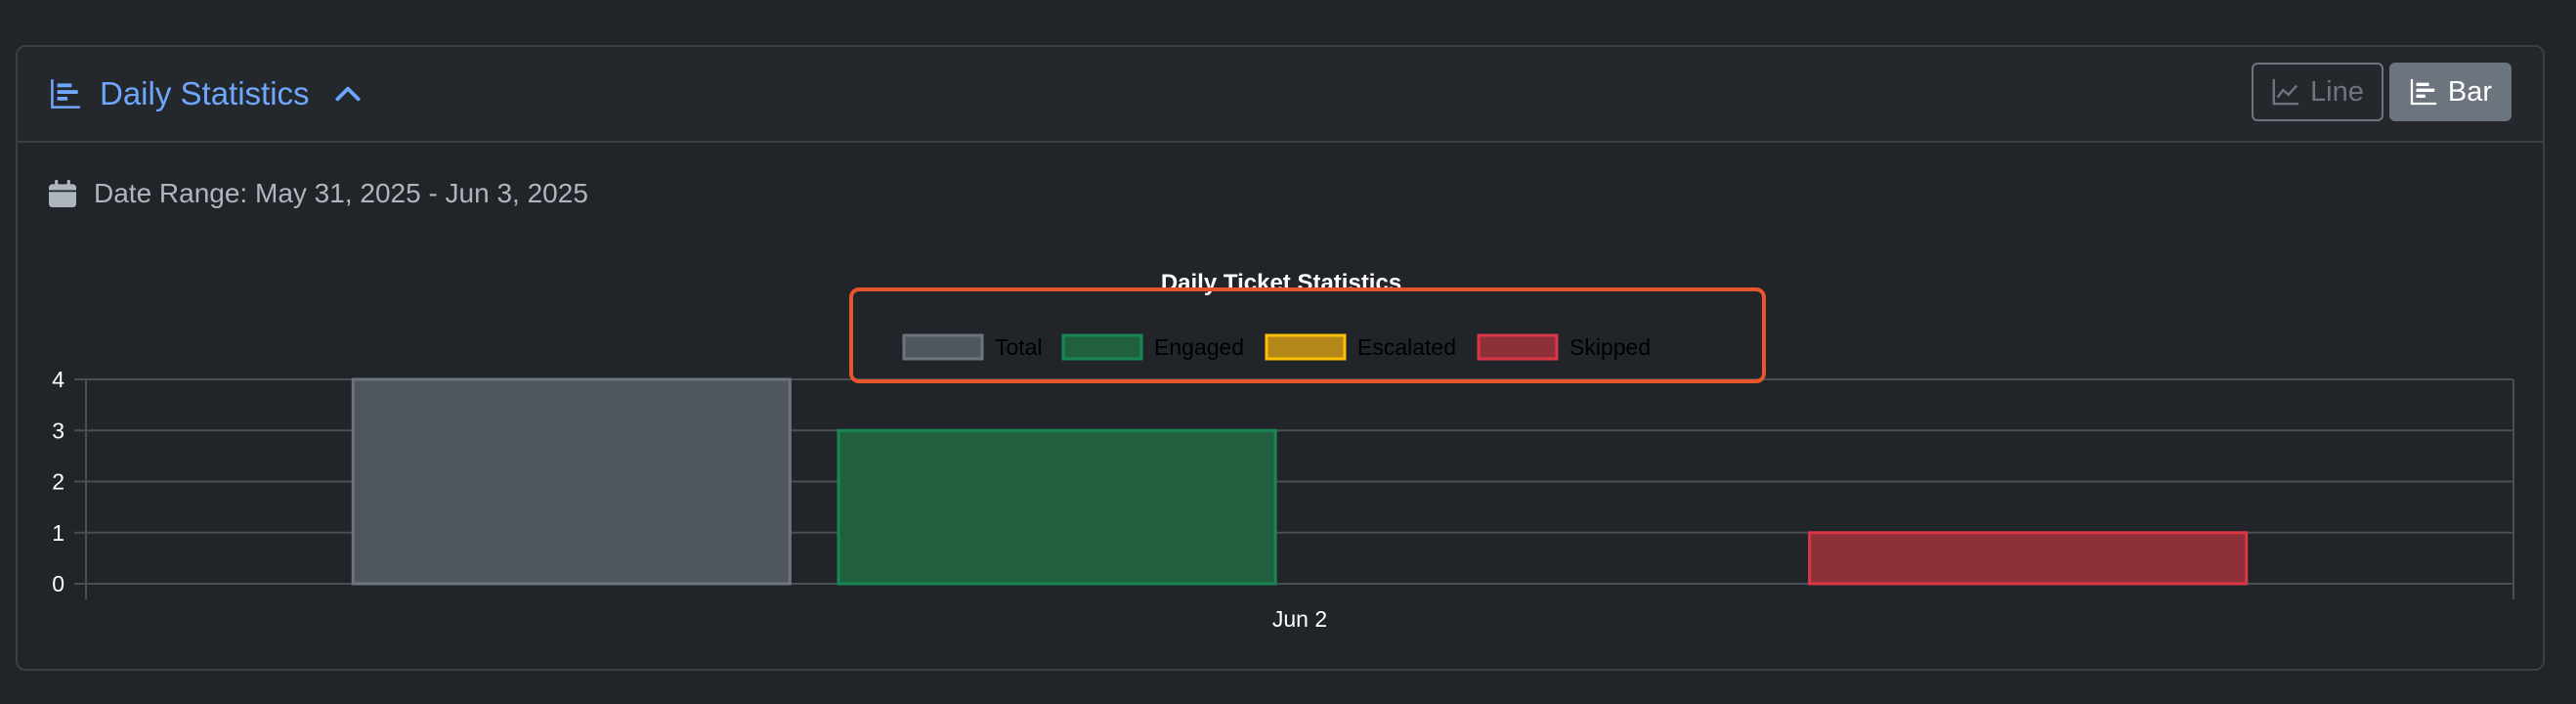 The height and width of the screenshot is (704, 2576). I want to click on legend-label-escalated: Escalated, so click(1407, 347).